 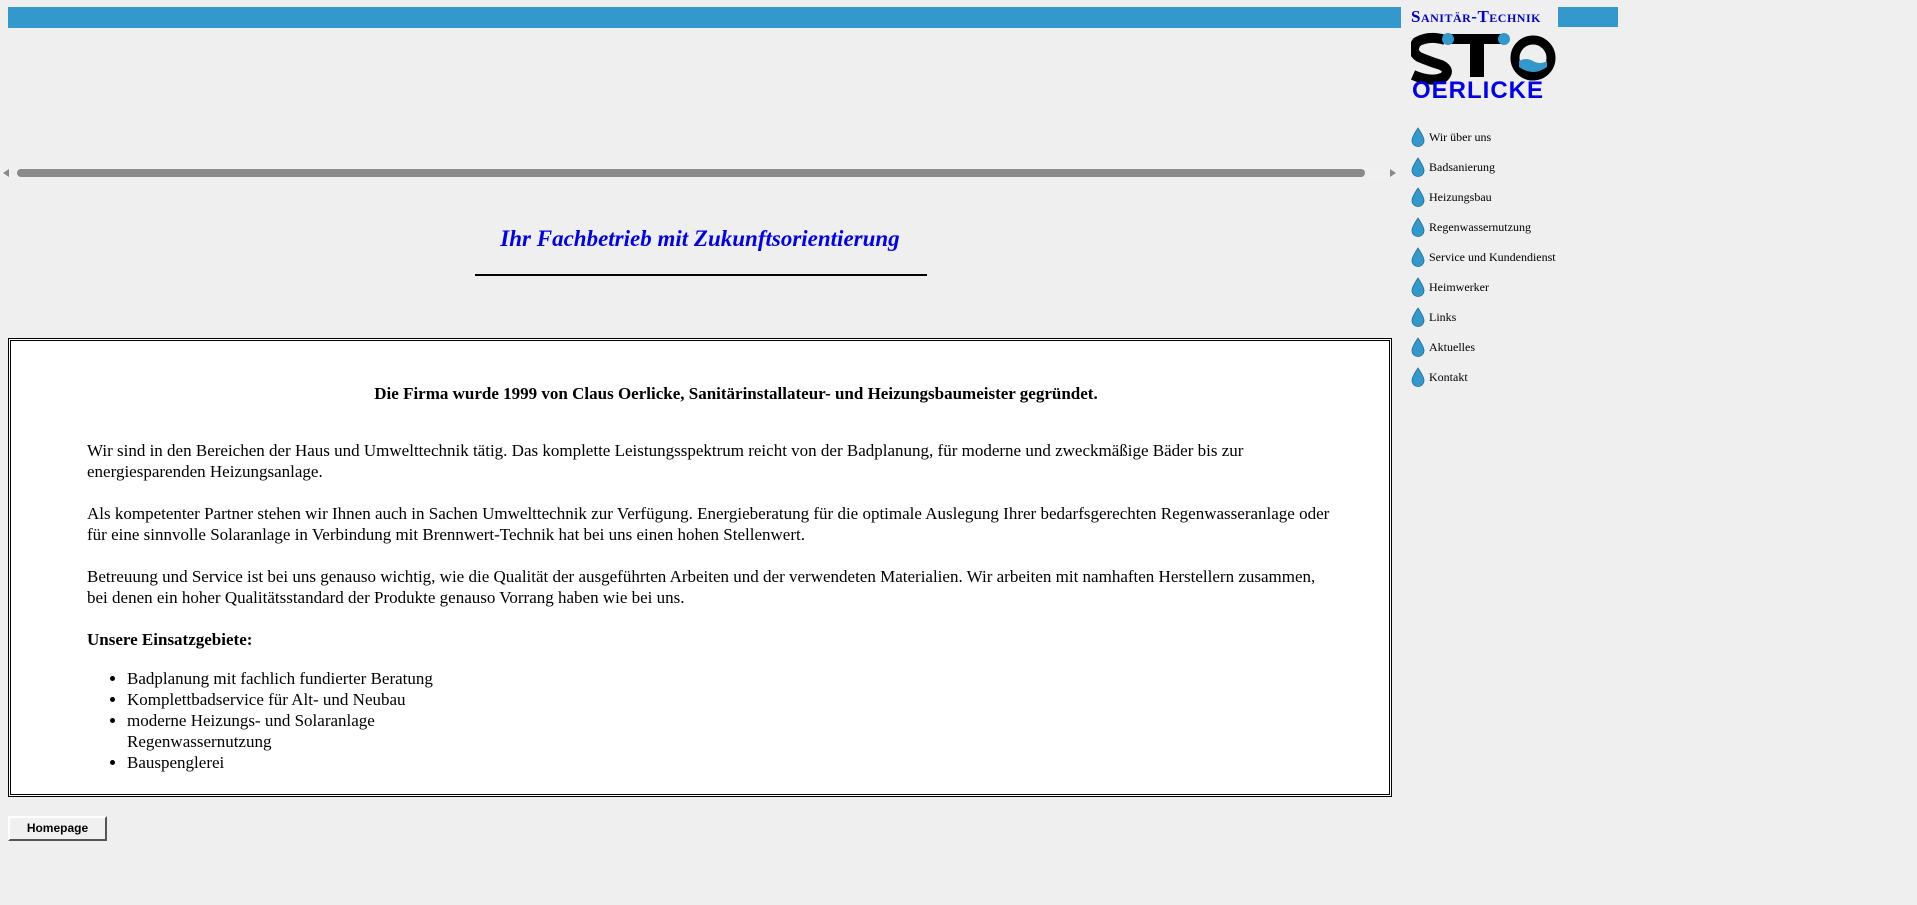 I want to click on nav-item-heizungsbau: Heizungsbau, so click(x=1521, y=197).